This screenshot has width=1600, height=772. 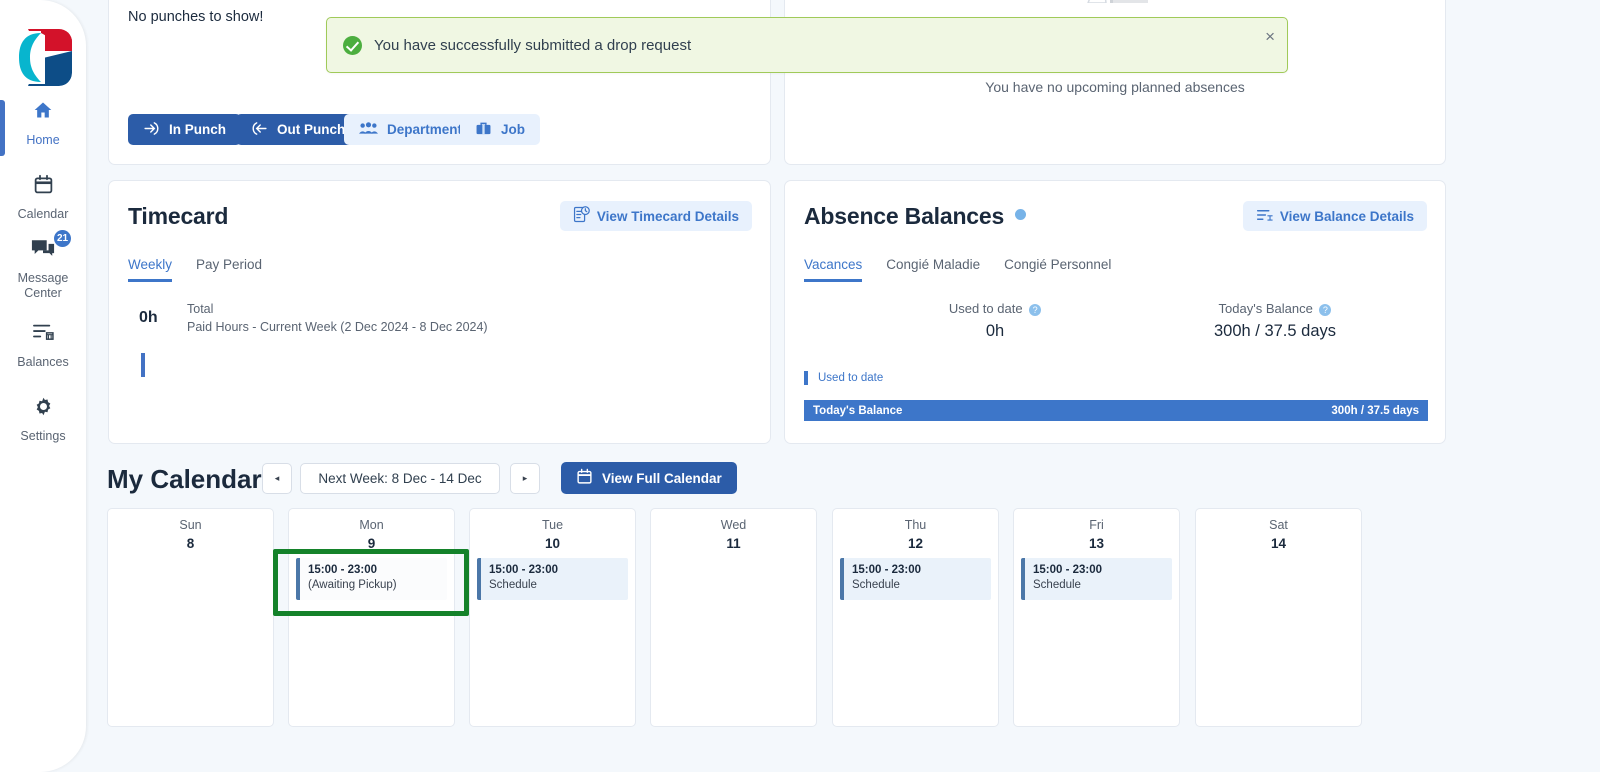 What do you see at coordinates (1115, 87) in the screenshot?
I see `absences-empty-text: You have no upcoming planned absences` at bounding box center [1115, 87].